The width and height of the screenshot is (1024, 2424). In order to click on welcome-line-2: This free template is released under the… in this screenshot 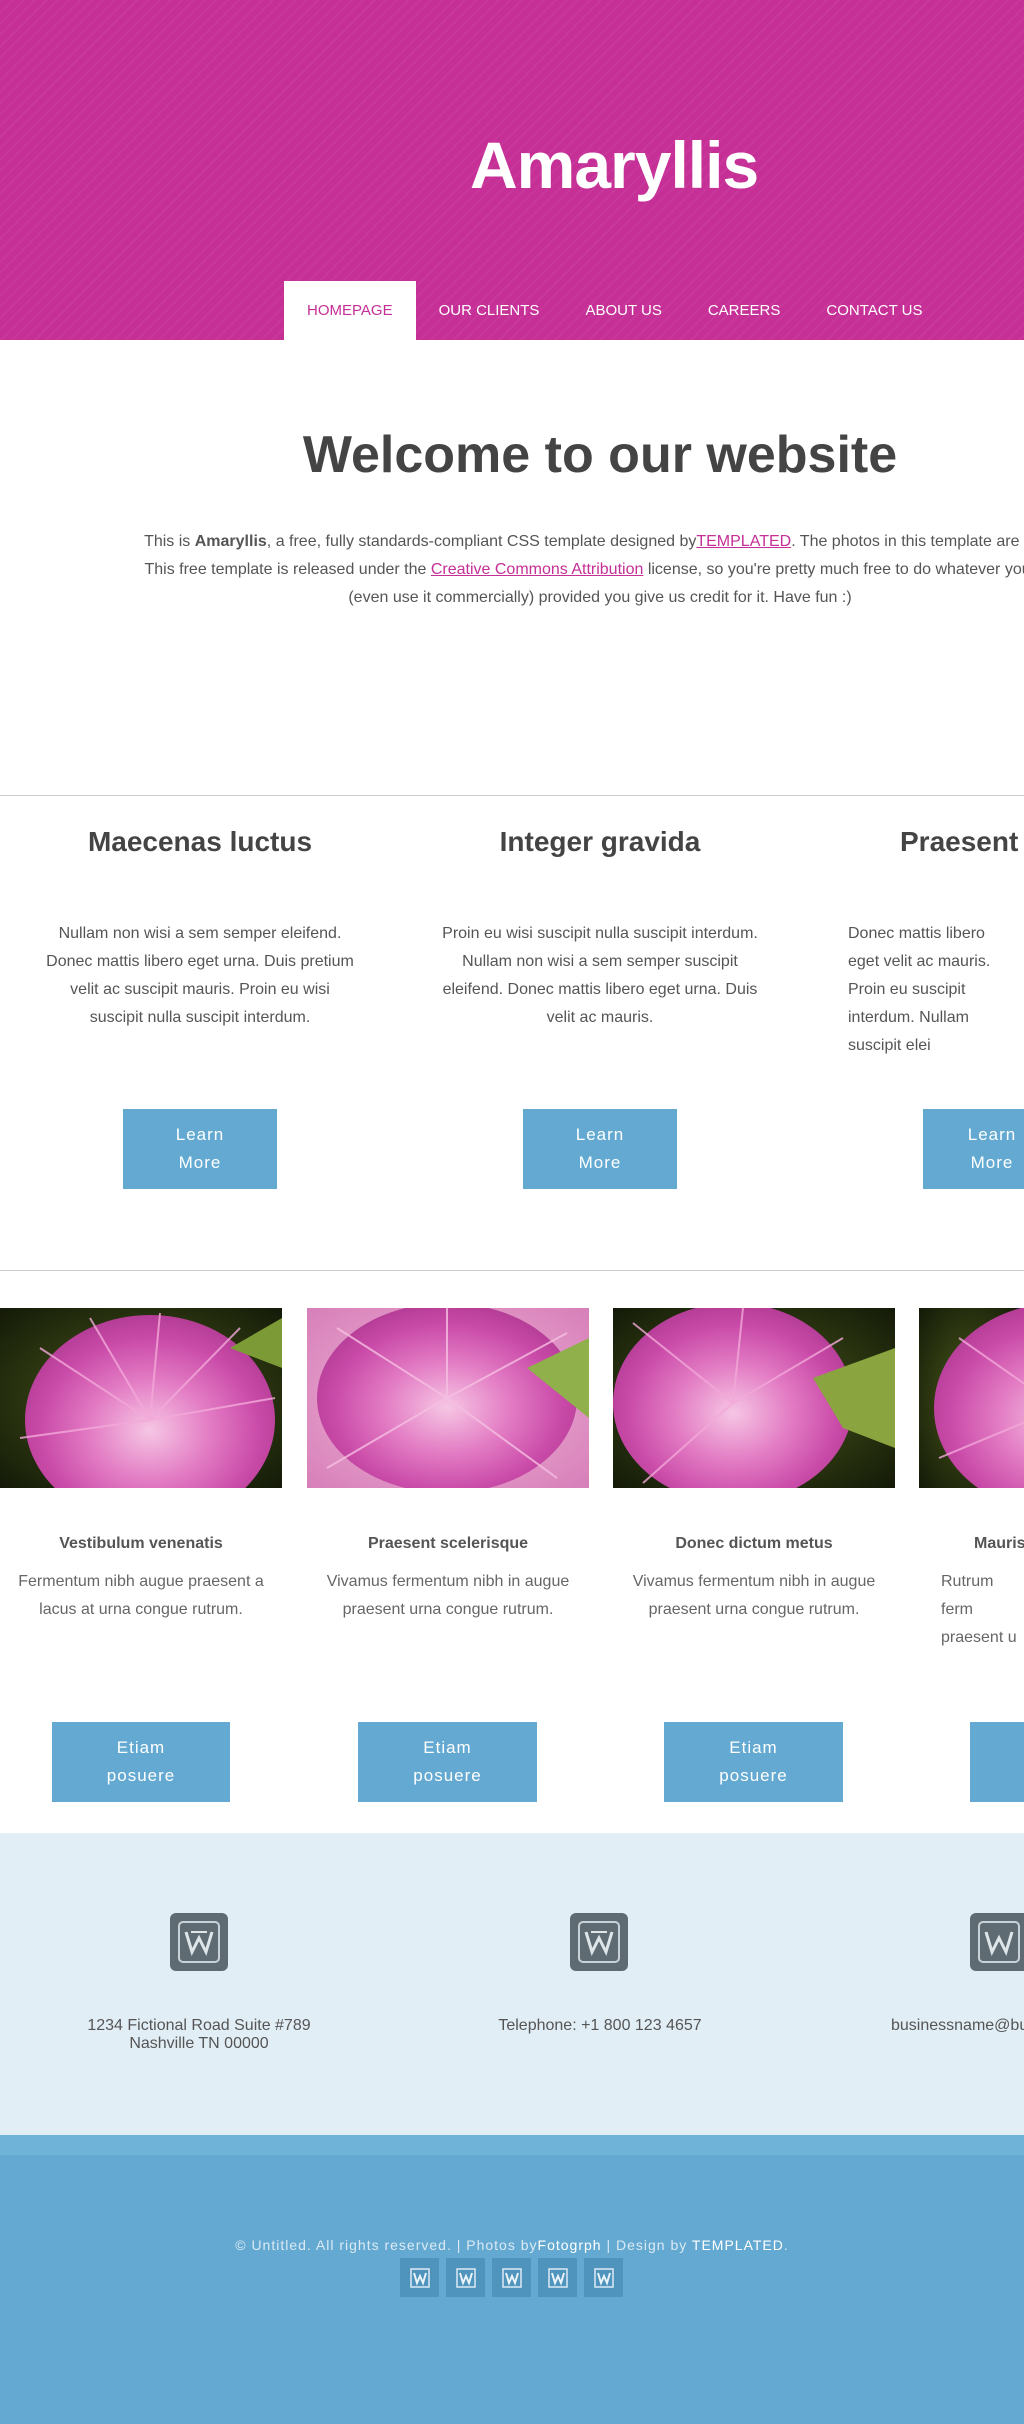, I will do `click(562, 570)`.